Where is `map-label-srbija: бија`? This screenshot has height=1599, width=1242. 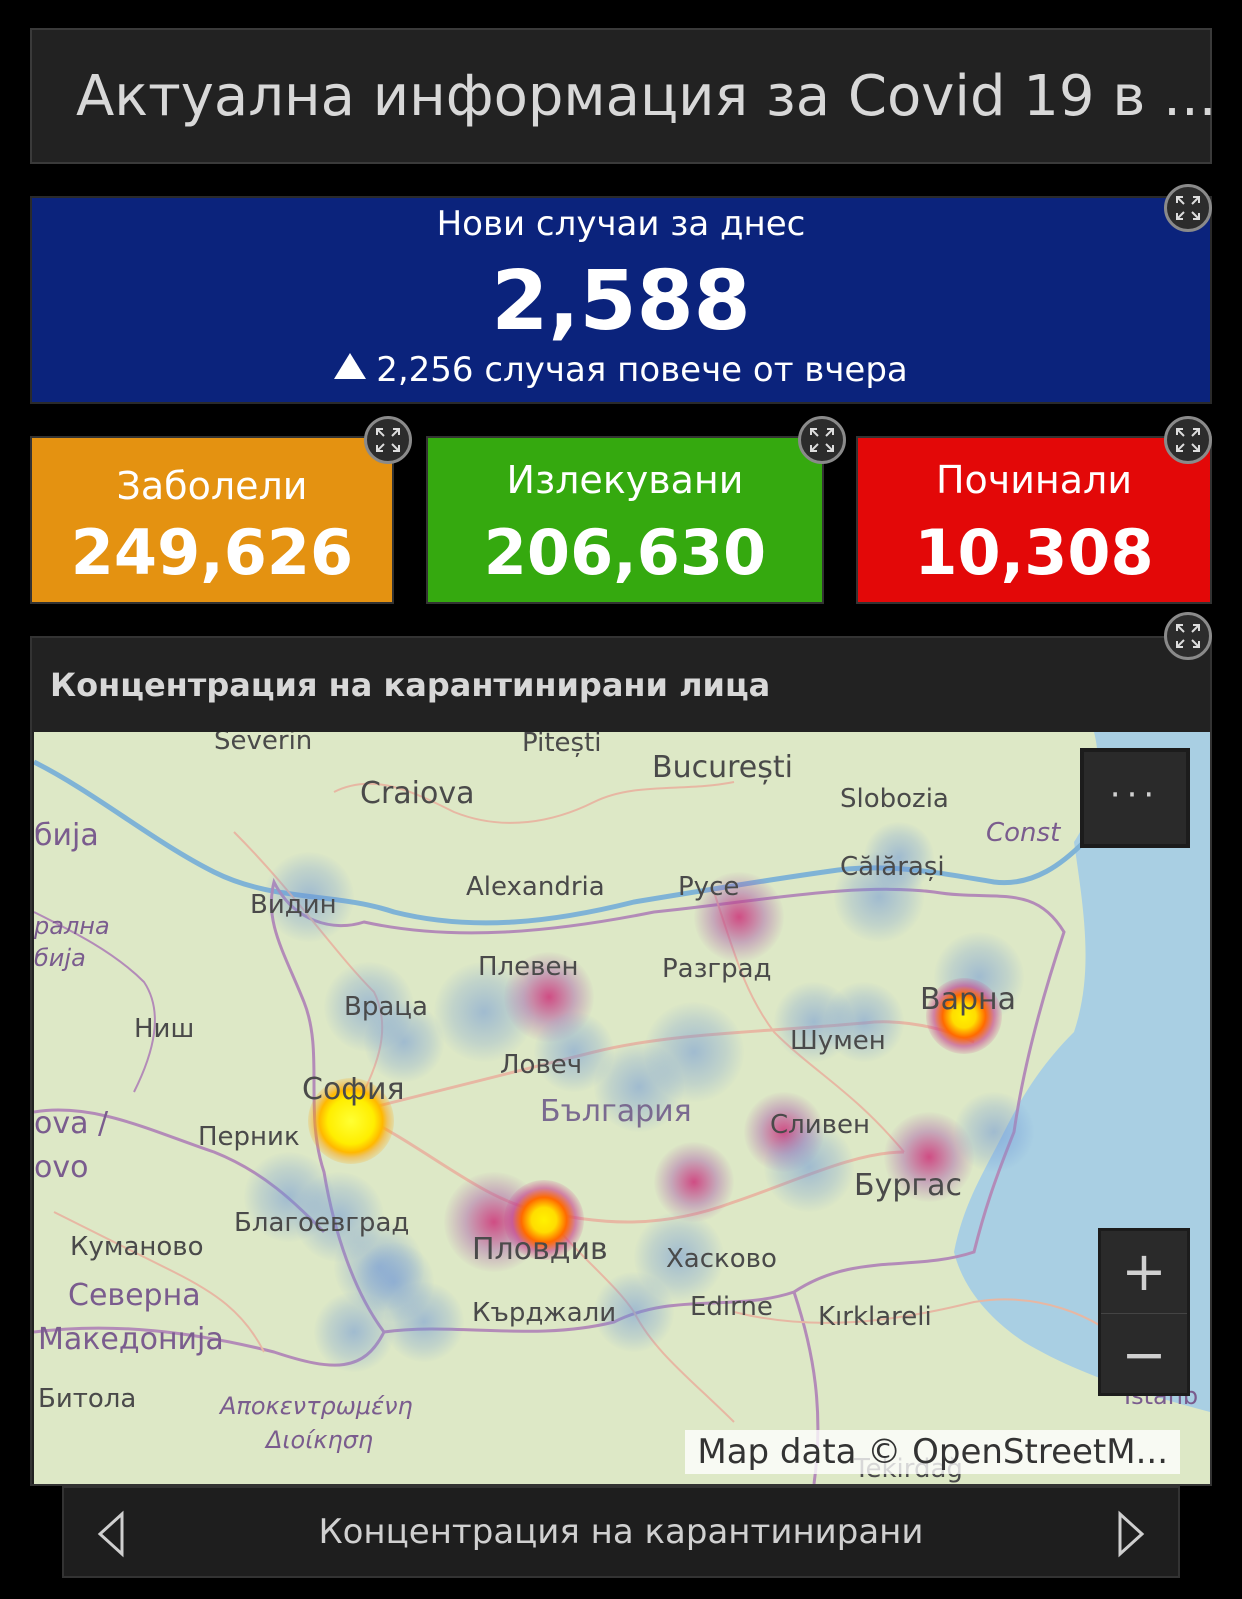 map-label-srbija: бија is located at coordinates (66, 835).